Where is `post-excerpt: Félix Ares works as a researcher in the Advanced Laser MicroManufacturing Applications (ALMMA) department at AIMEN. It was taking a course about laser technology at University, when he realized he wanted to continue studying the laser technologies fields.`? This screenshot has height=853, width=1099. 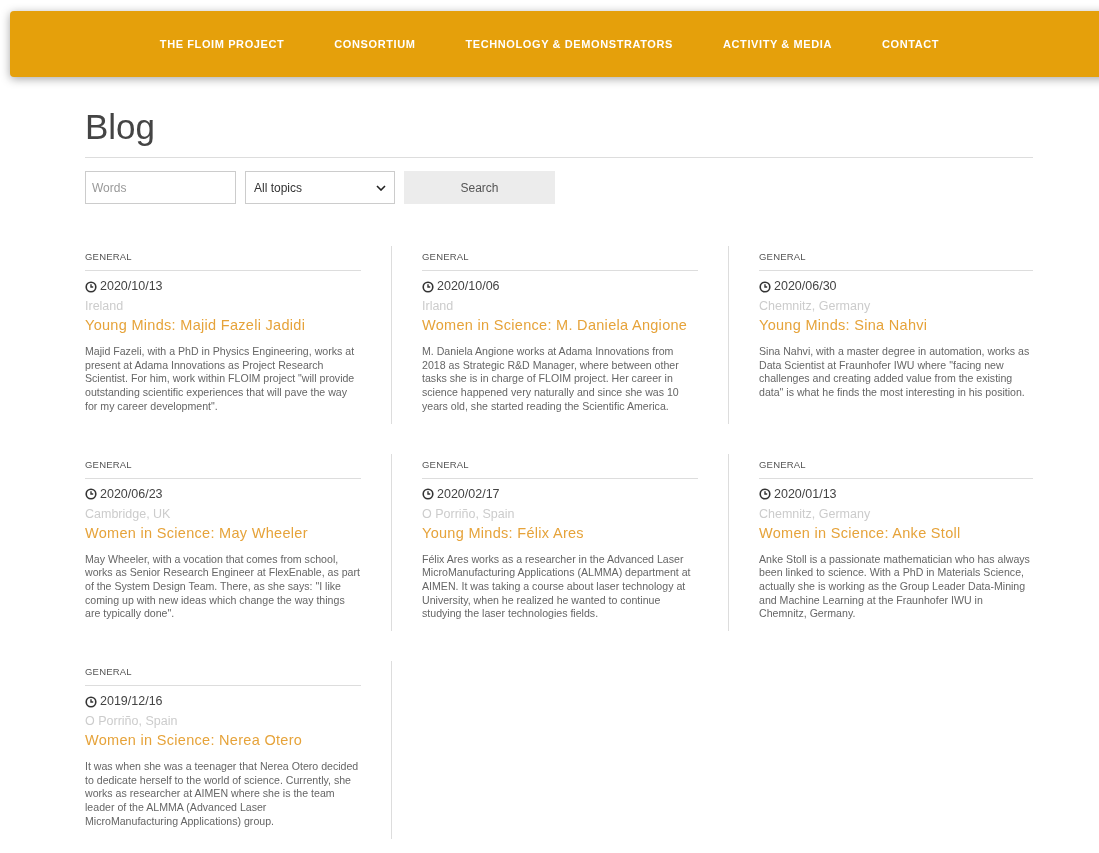 post-excerpt: Félix Ares works as a researcher in the Advanced Laser MicroManufacturing Applications (ALMMA) department at AIMEN. It was taking a course about laser technology at University, when he realized he wanted to continue studying the laser technologies fields. is located at coordinates (557, 587).